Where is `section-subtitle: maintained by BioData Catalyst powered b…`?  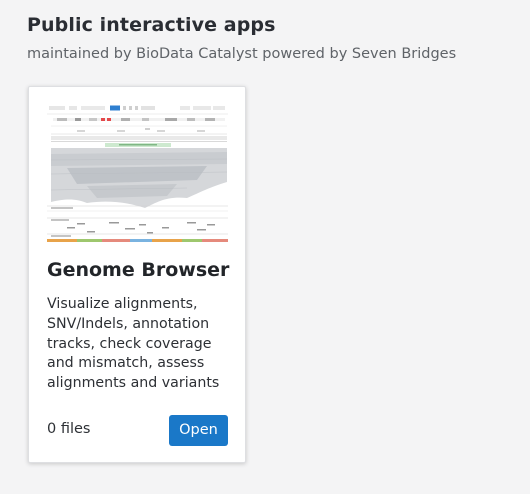
section-subtitle: maintained by BioData Catalyst powered b… is located at coordinates (242, 54).